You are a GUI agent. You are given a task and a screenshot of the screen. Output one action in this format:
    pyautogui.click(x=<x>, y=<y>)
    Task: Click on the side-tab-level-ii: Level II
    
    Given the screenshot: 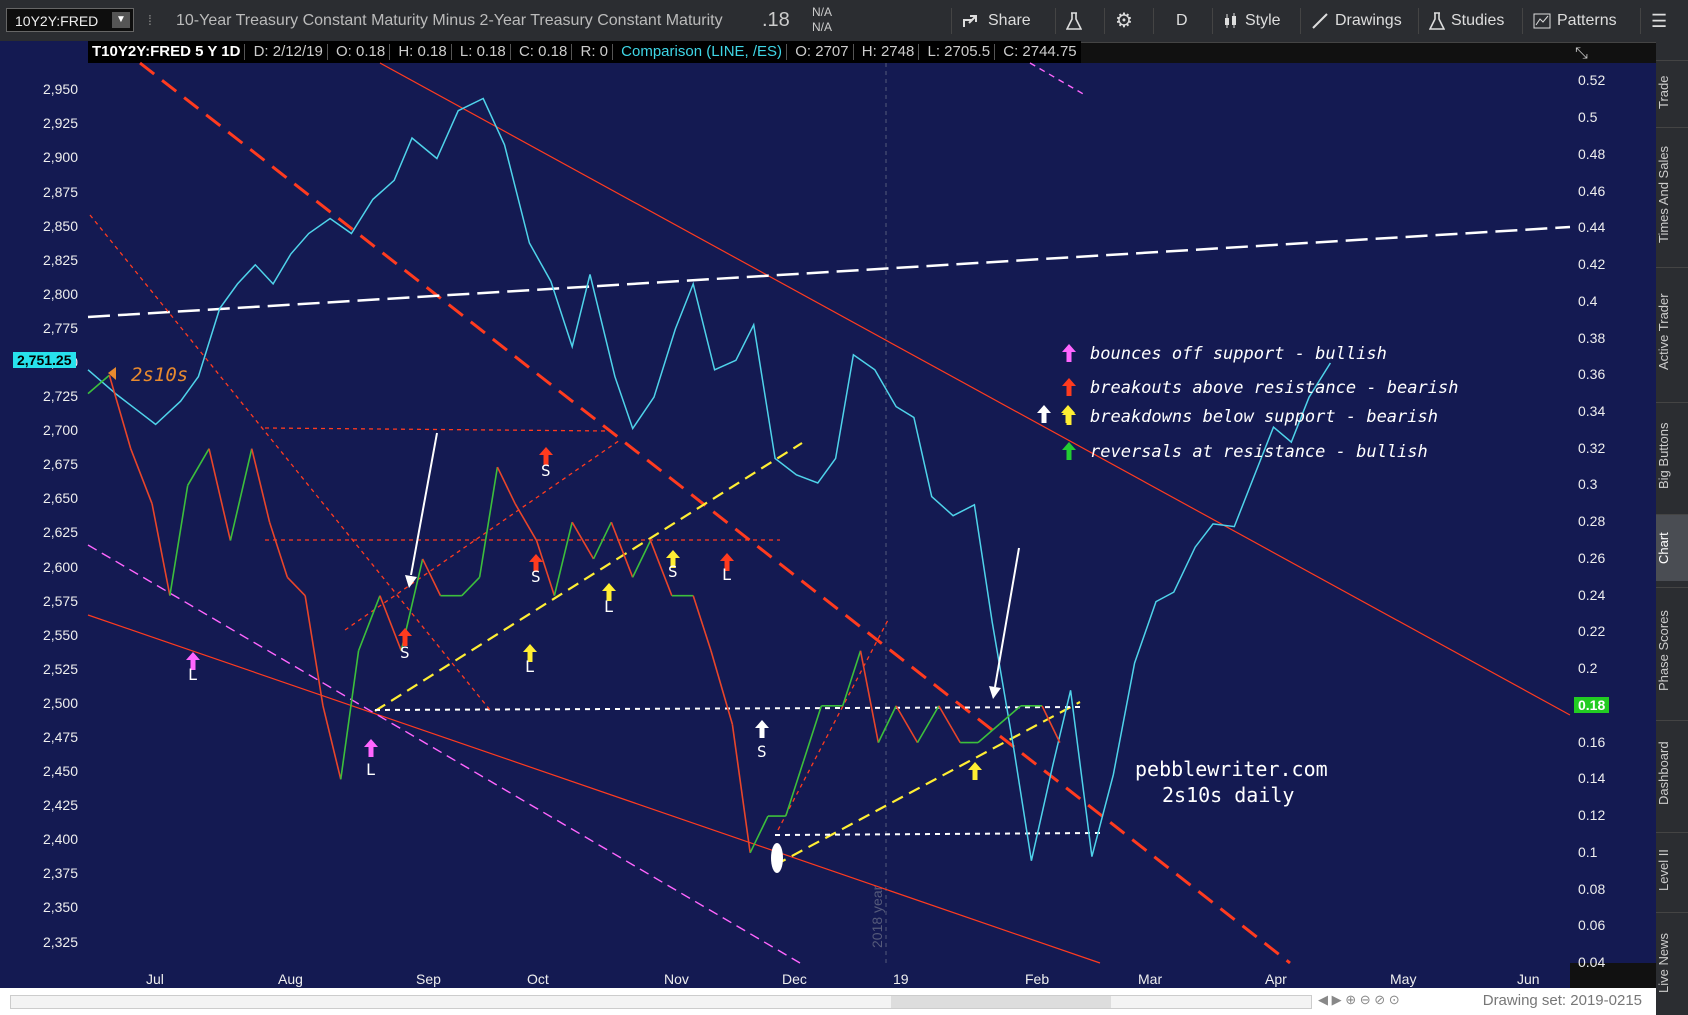 What is the action you would take?
    pyautogui.click(x=1672, y=869)
    